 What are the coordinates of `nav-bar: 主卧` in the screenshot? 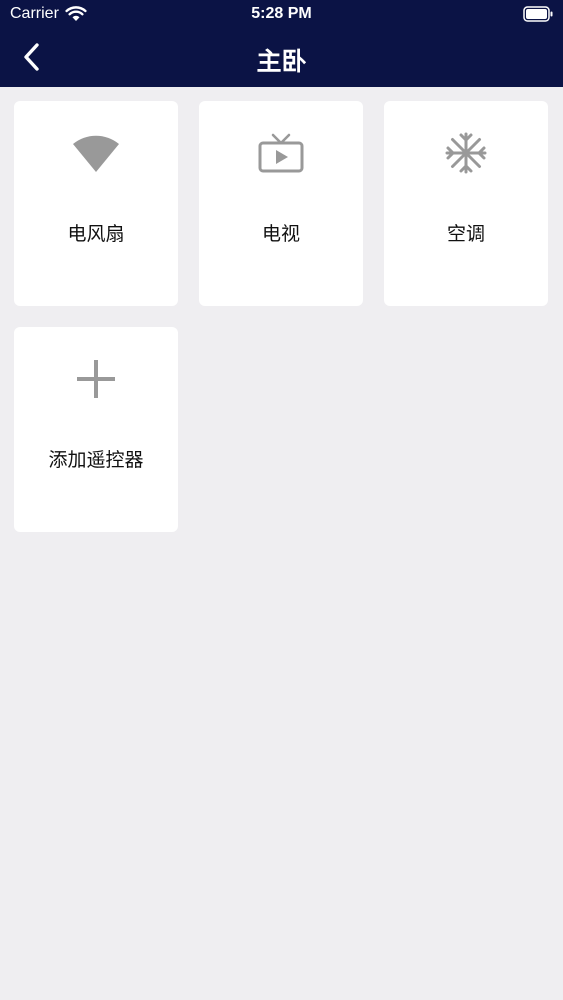 It's located at (281, 58).